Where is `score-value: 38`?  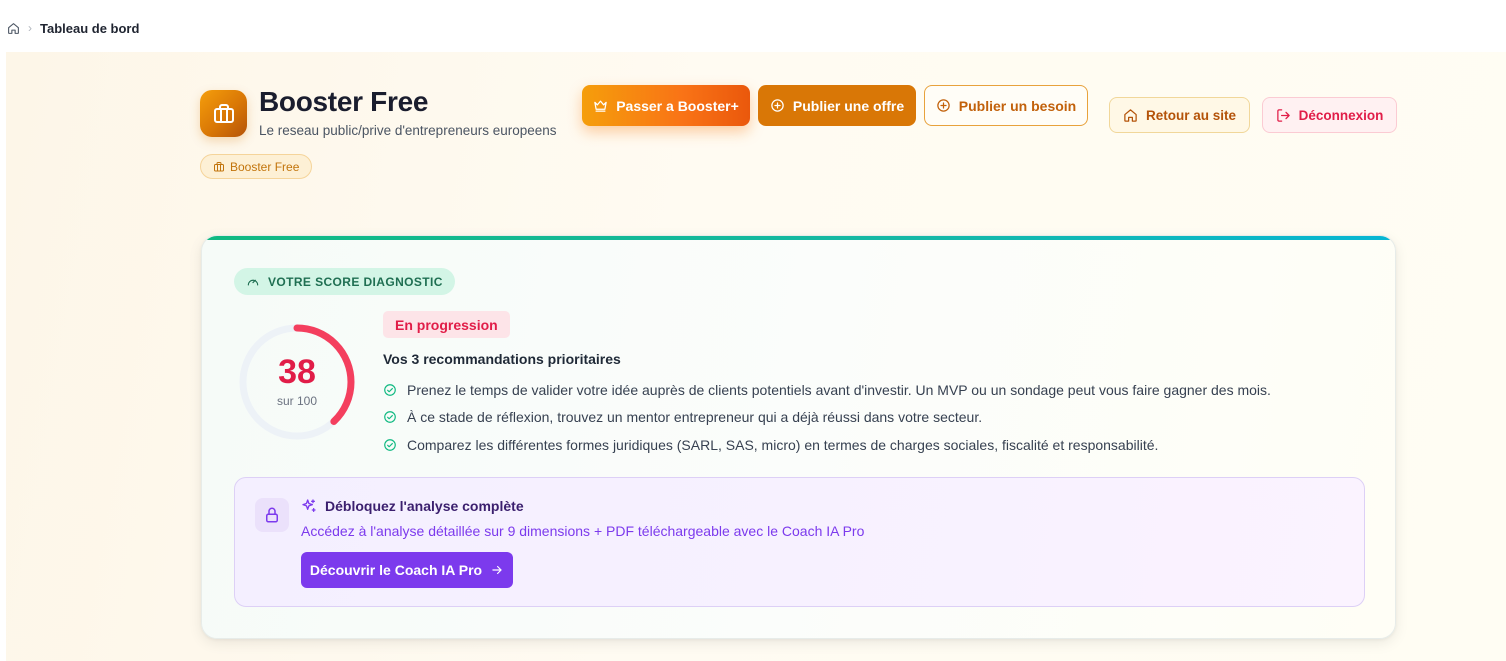 score-value: 38 is located at coordinates (297, 372).